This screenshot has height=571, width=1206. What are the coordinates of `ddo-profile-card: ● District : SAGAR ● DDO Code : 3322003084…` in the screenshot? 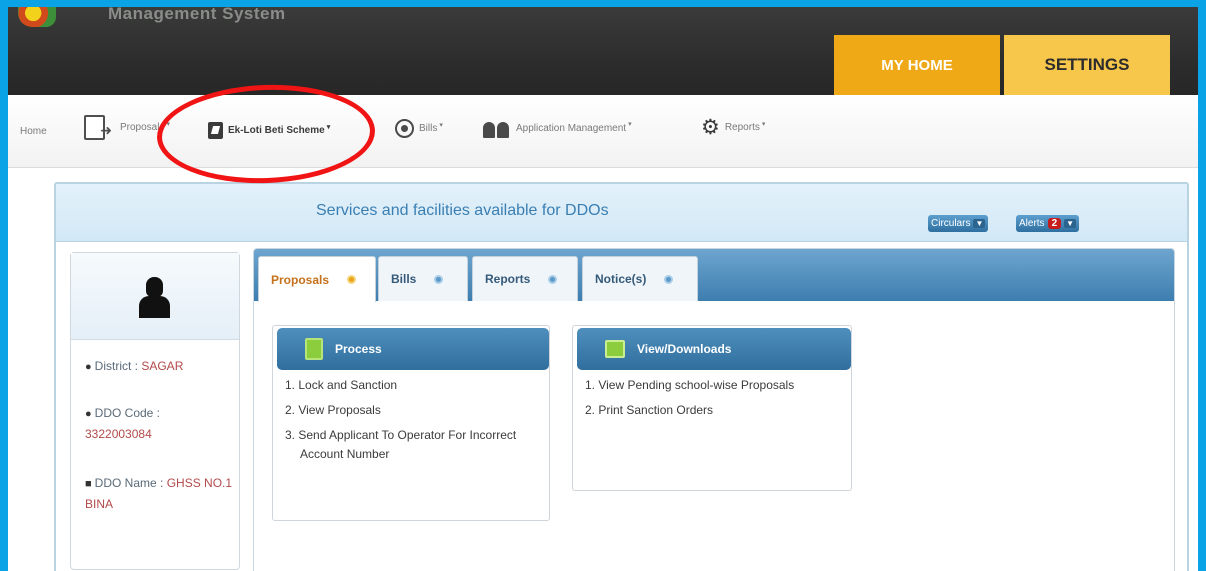 It's located at (155, 411).